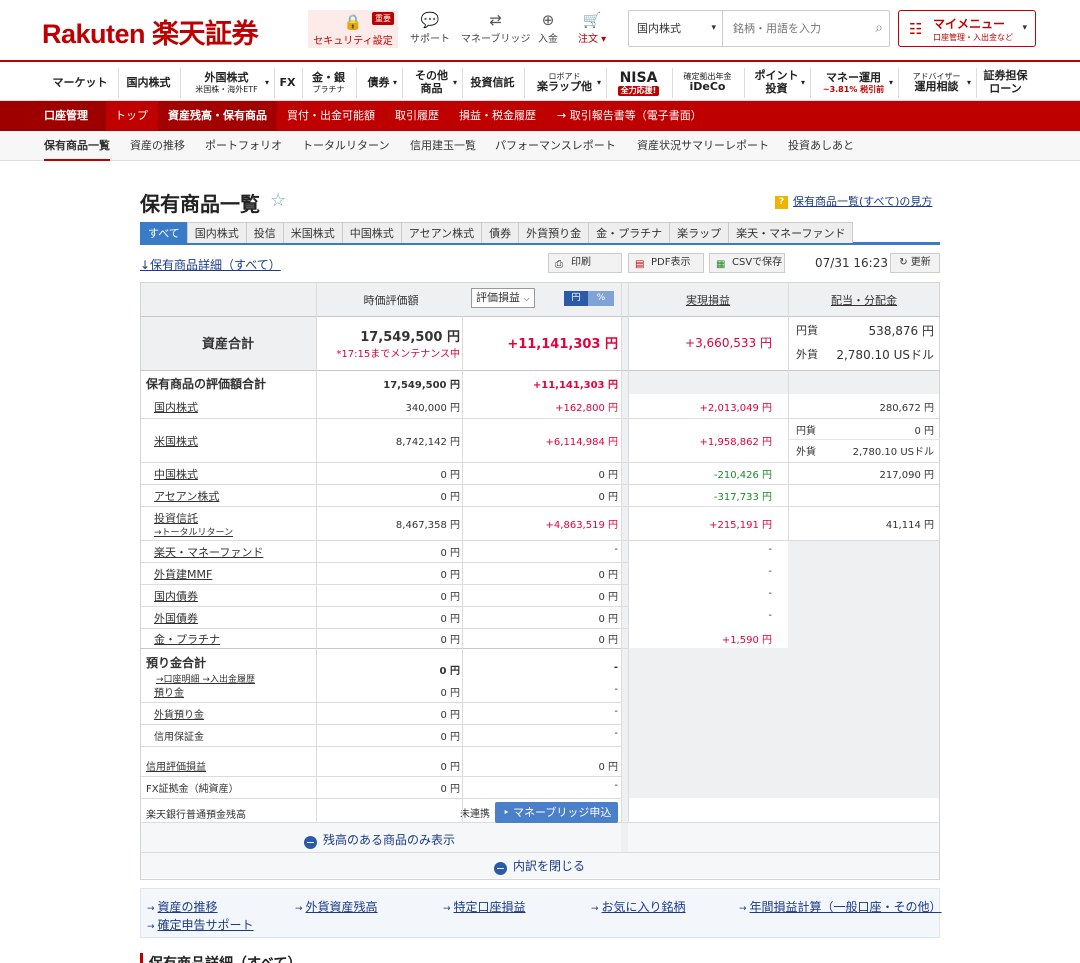 This screenshot has width=1080, height=963. Describe the element at coordinates (164, 232) in the screenshot. I see `tab-all: すべて` at that location.